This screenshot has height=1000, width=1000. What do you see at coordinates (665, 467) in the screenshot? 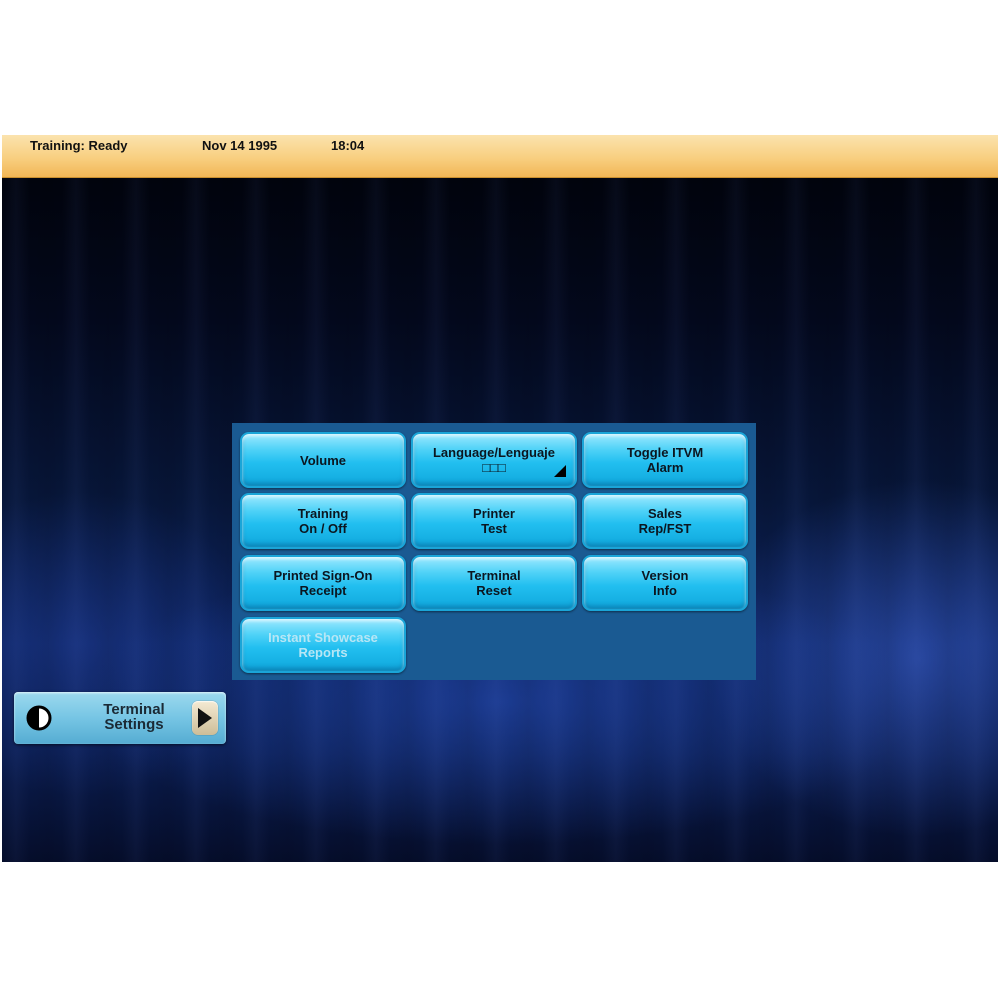
I see `toggle-itvm-label-line2: Alarm` at bounding box center [665, 467].